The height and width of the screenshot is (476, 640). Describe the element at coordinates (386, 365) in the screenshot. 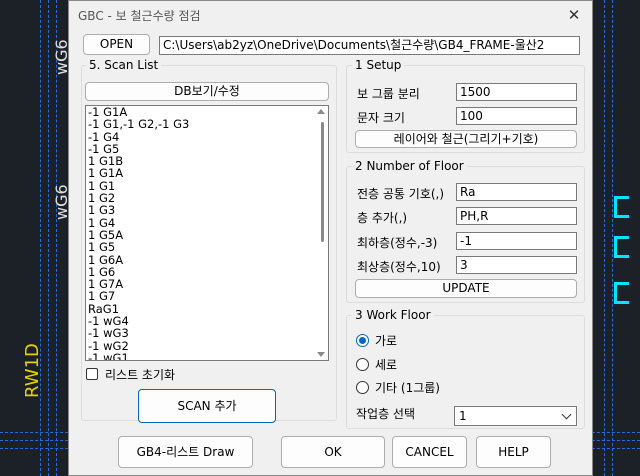

I see `radio-vertical-label: 세로` at that location.